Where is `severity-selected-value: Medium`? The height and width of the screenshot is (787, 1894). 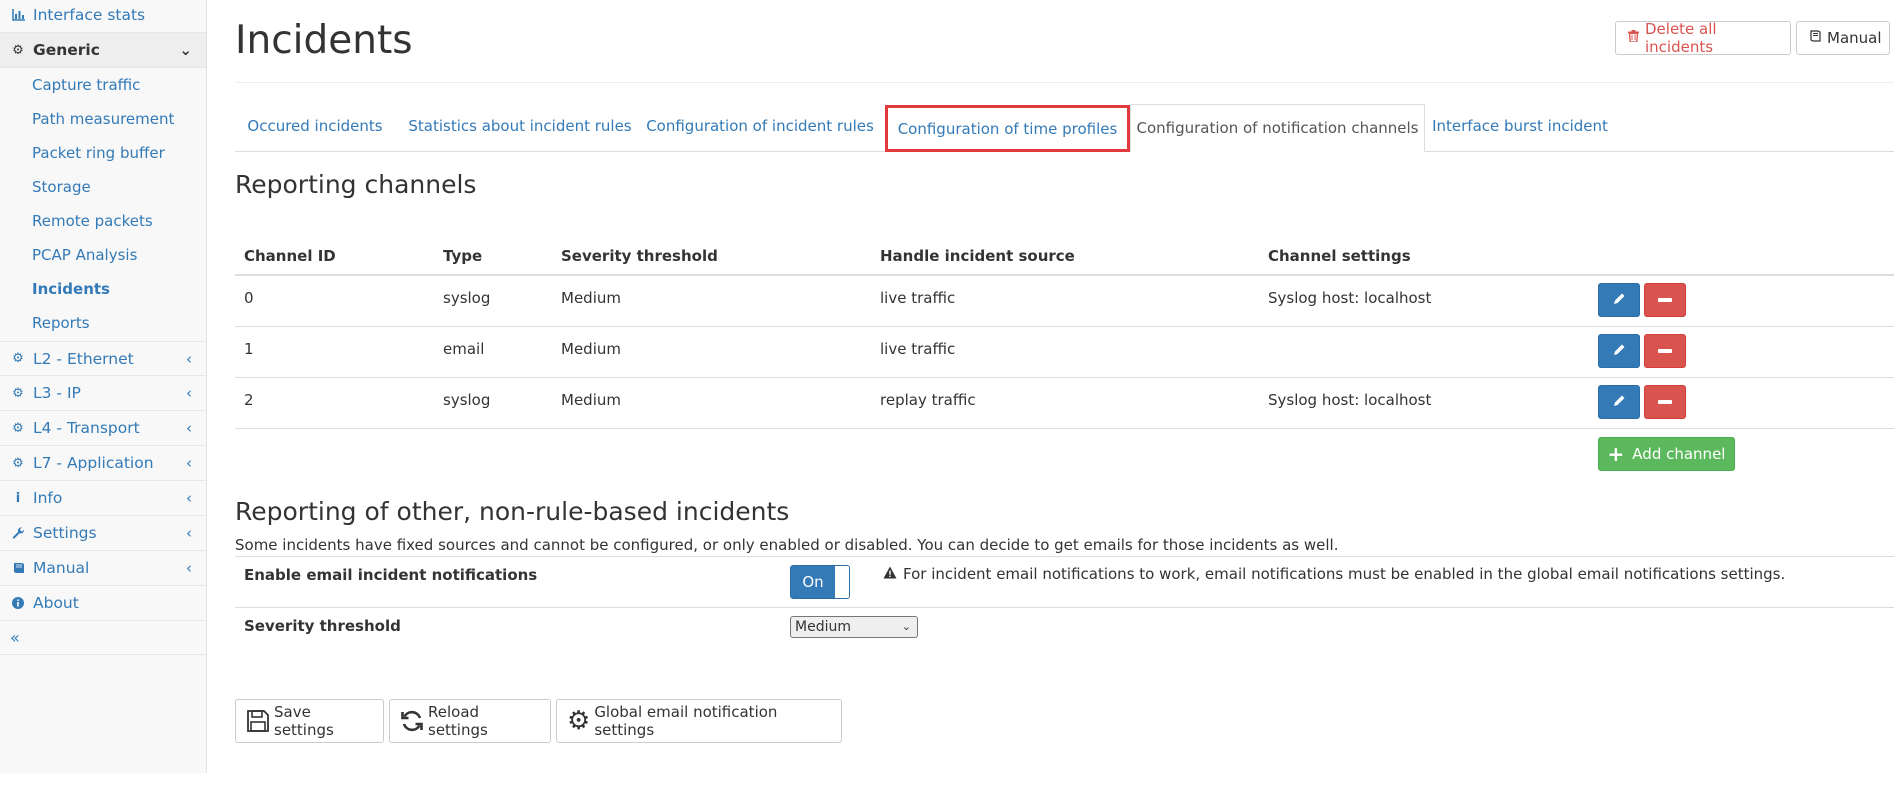 severity-selected-value: Medium is located at coordinates (823, 627).